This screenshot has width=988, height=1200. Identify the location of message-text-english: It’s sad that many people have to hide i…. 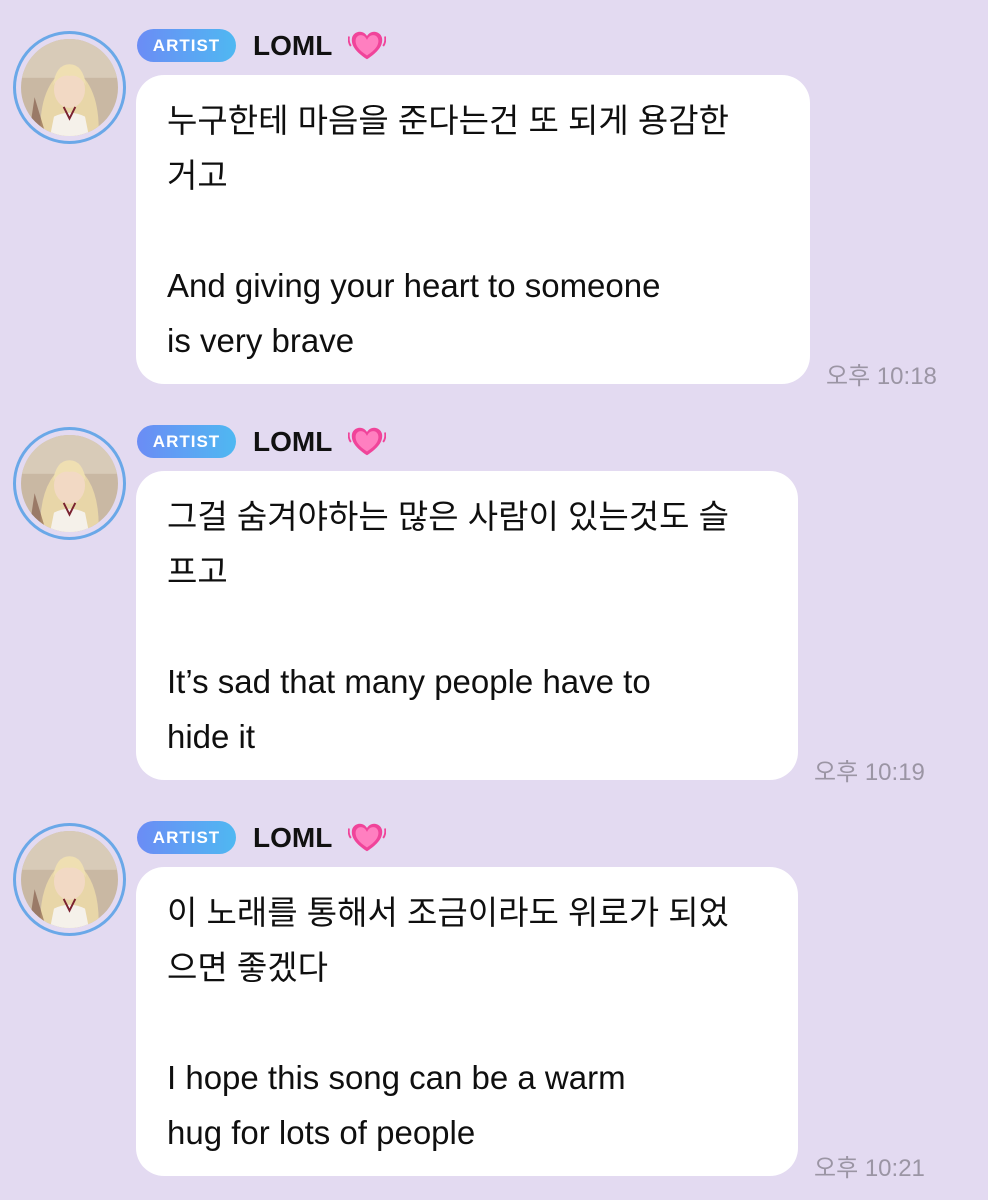
(409, 709).